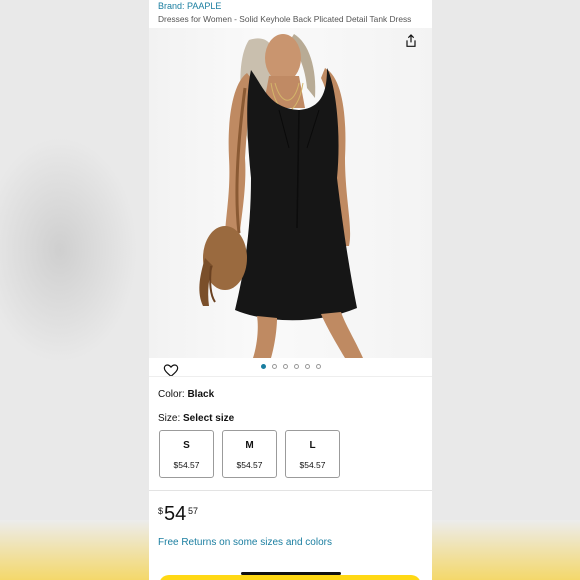 The width and height of the screenshot is (580, 580). What do you see at coordinates (411, 41) in the screenshot?
I see `share-icon` at bounding box center [411, 41].